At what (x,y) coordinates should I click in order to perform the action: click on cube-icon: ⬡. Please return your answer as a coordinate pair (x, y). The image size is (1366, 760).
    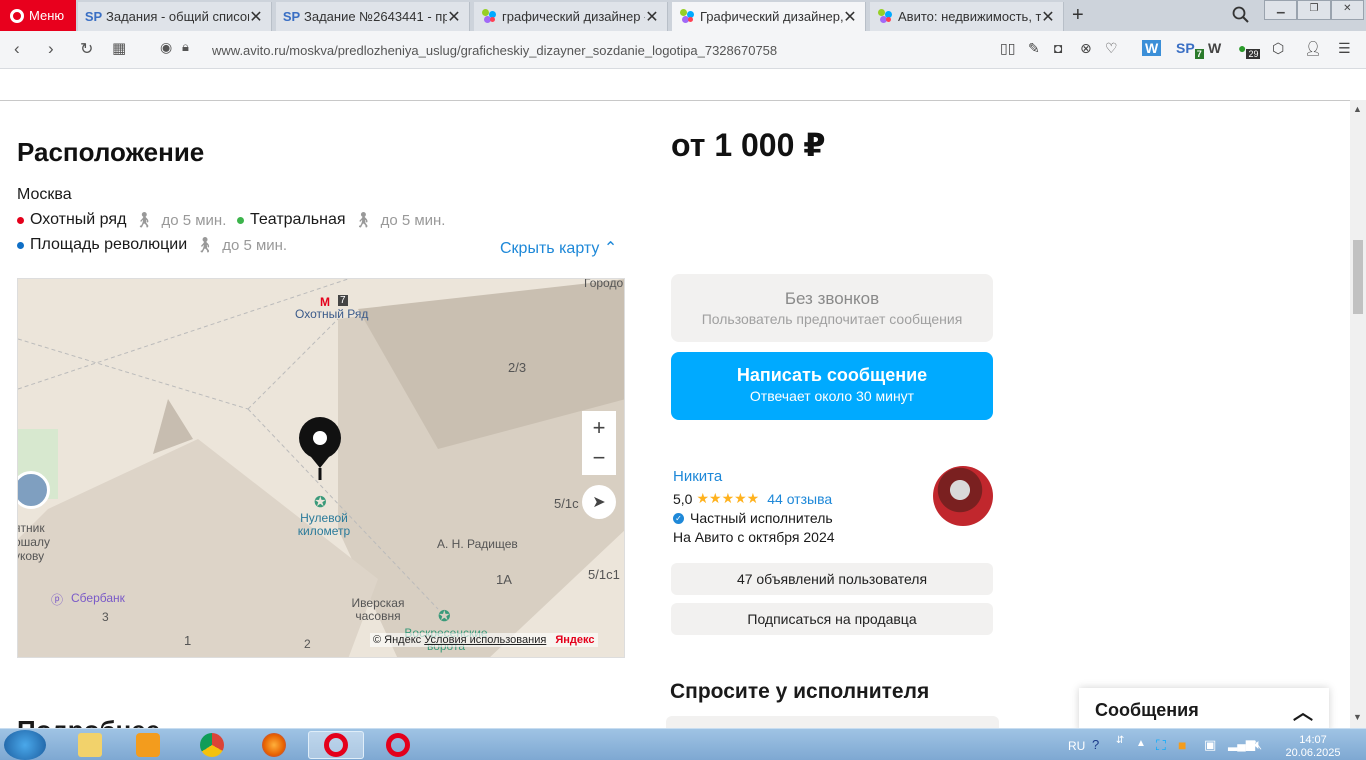
    Looking at the image, I should click on (1278, 48).